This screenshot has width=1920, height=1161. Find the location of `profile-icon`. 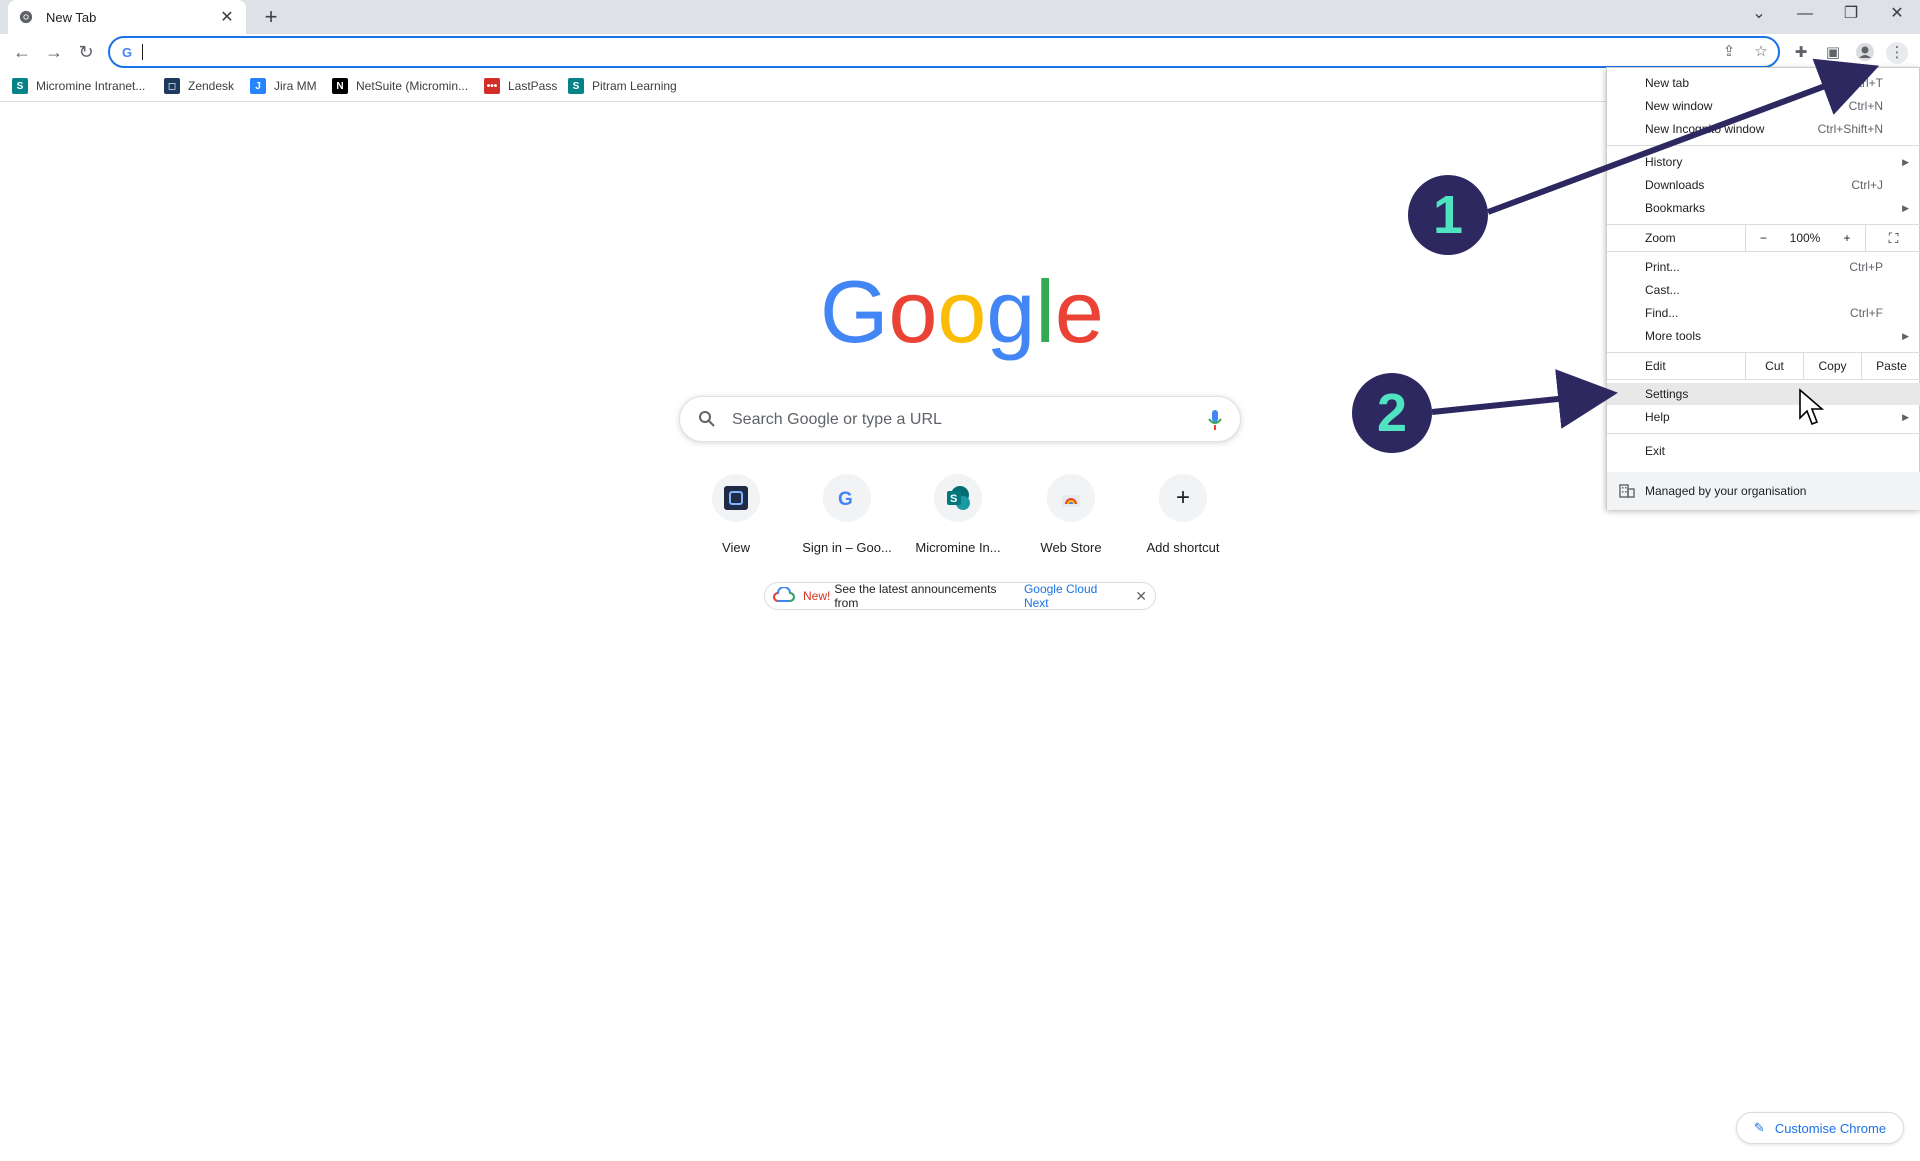

profile-icon is located at coordinates (1865, 53).